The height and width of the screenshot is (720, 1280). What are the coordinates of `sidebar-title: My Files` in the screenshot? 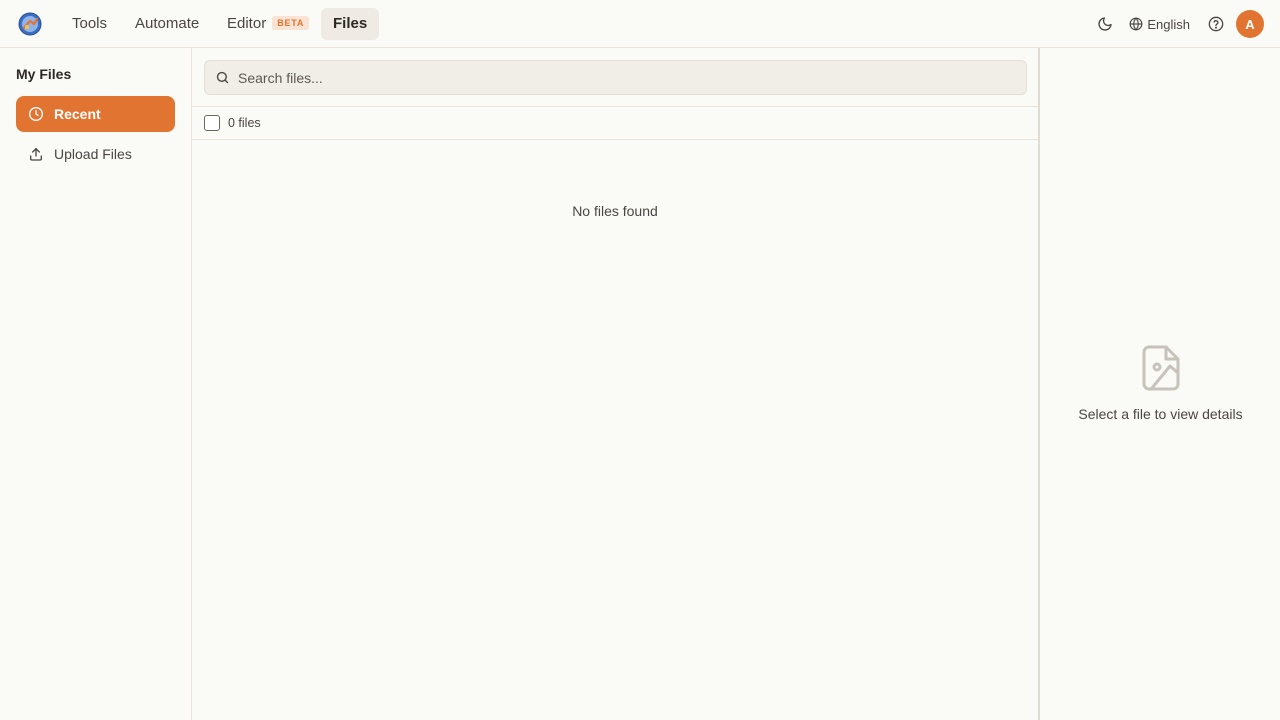 It's located at (44, 74).